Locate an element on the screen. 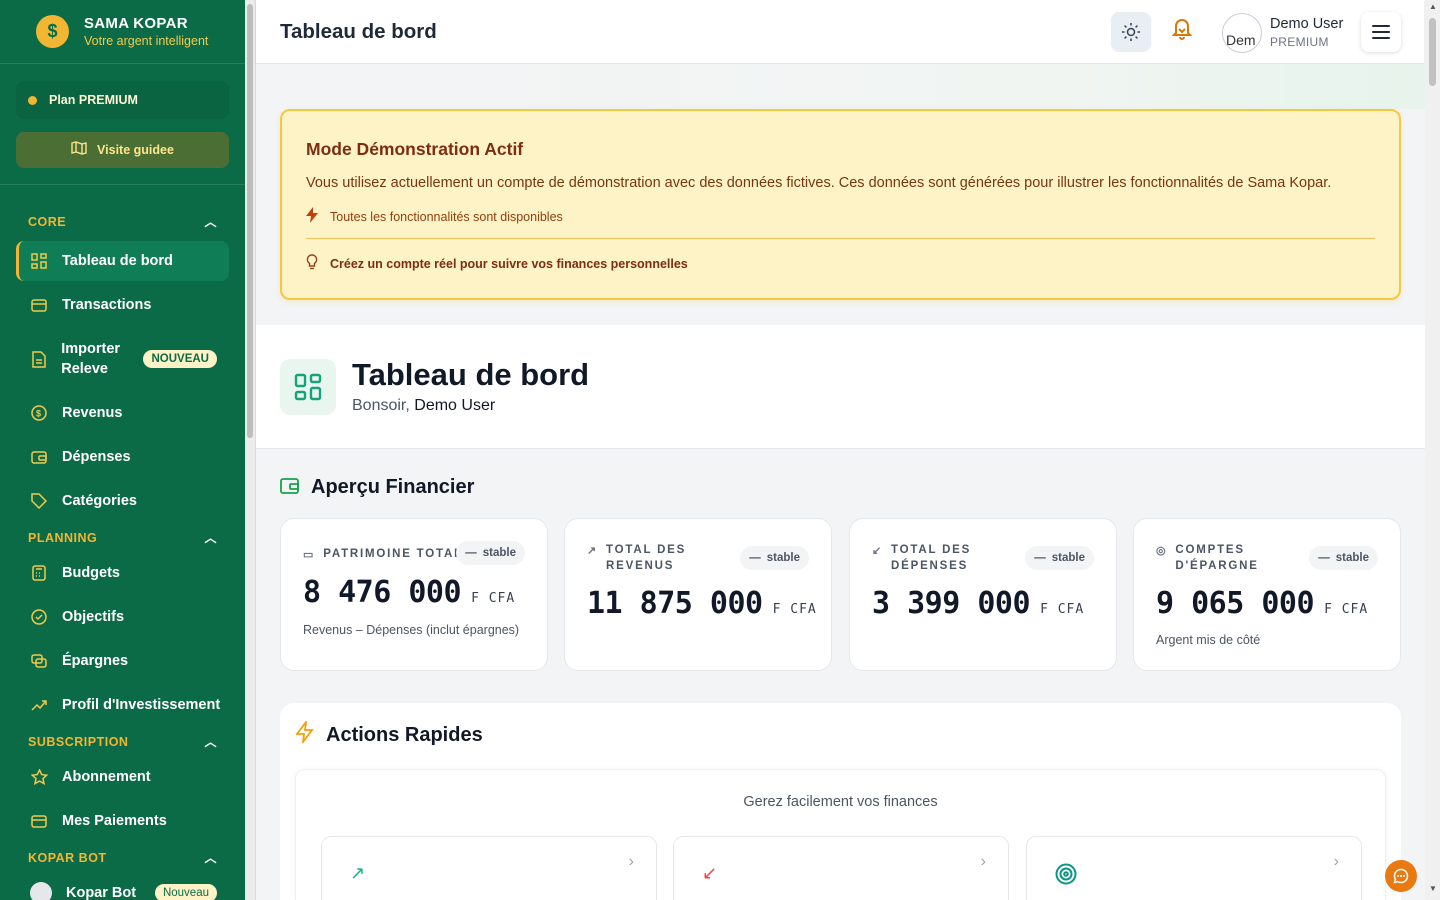  trend-text: stable is located at coordinates (1068, 558).